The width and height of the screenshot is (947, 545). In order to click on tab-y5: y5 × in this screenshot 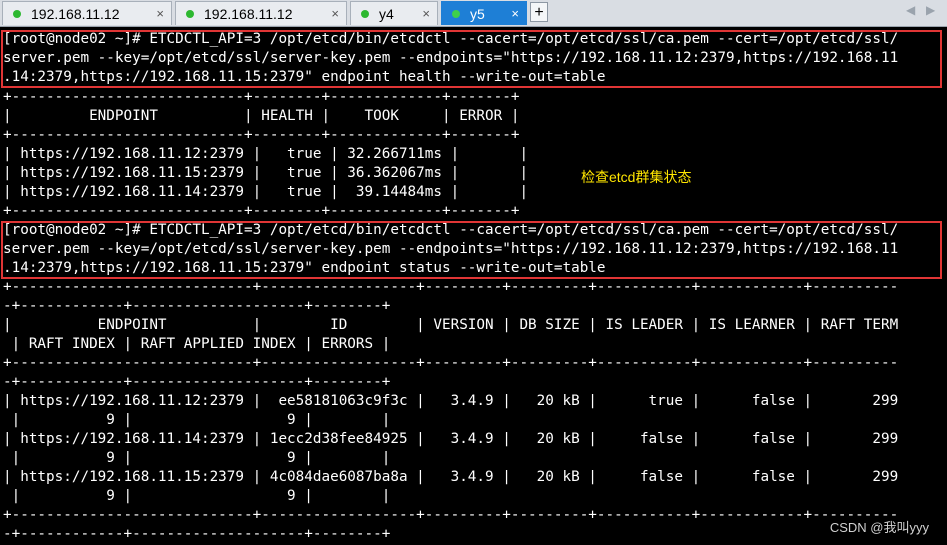, I will do `click(484, 13)`.